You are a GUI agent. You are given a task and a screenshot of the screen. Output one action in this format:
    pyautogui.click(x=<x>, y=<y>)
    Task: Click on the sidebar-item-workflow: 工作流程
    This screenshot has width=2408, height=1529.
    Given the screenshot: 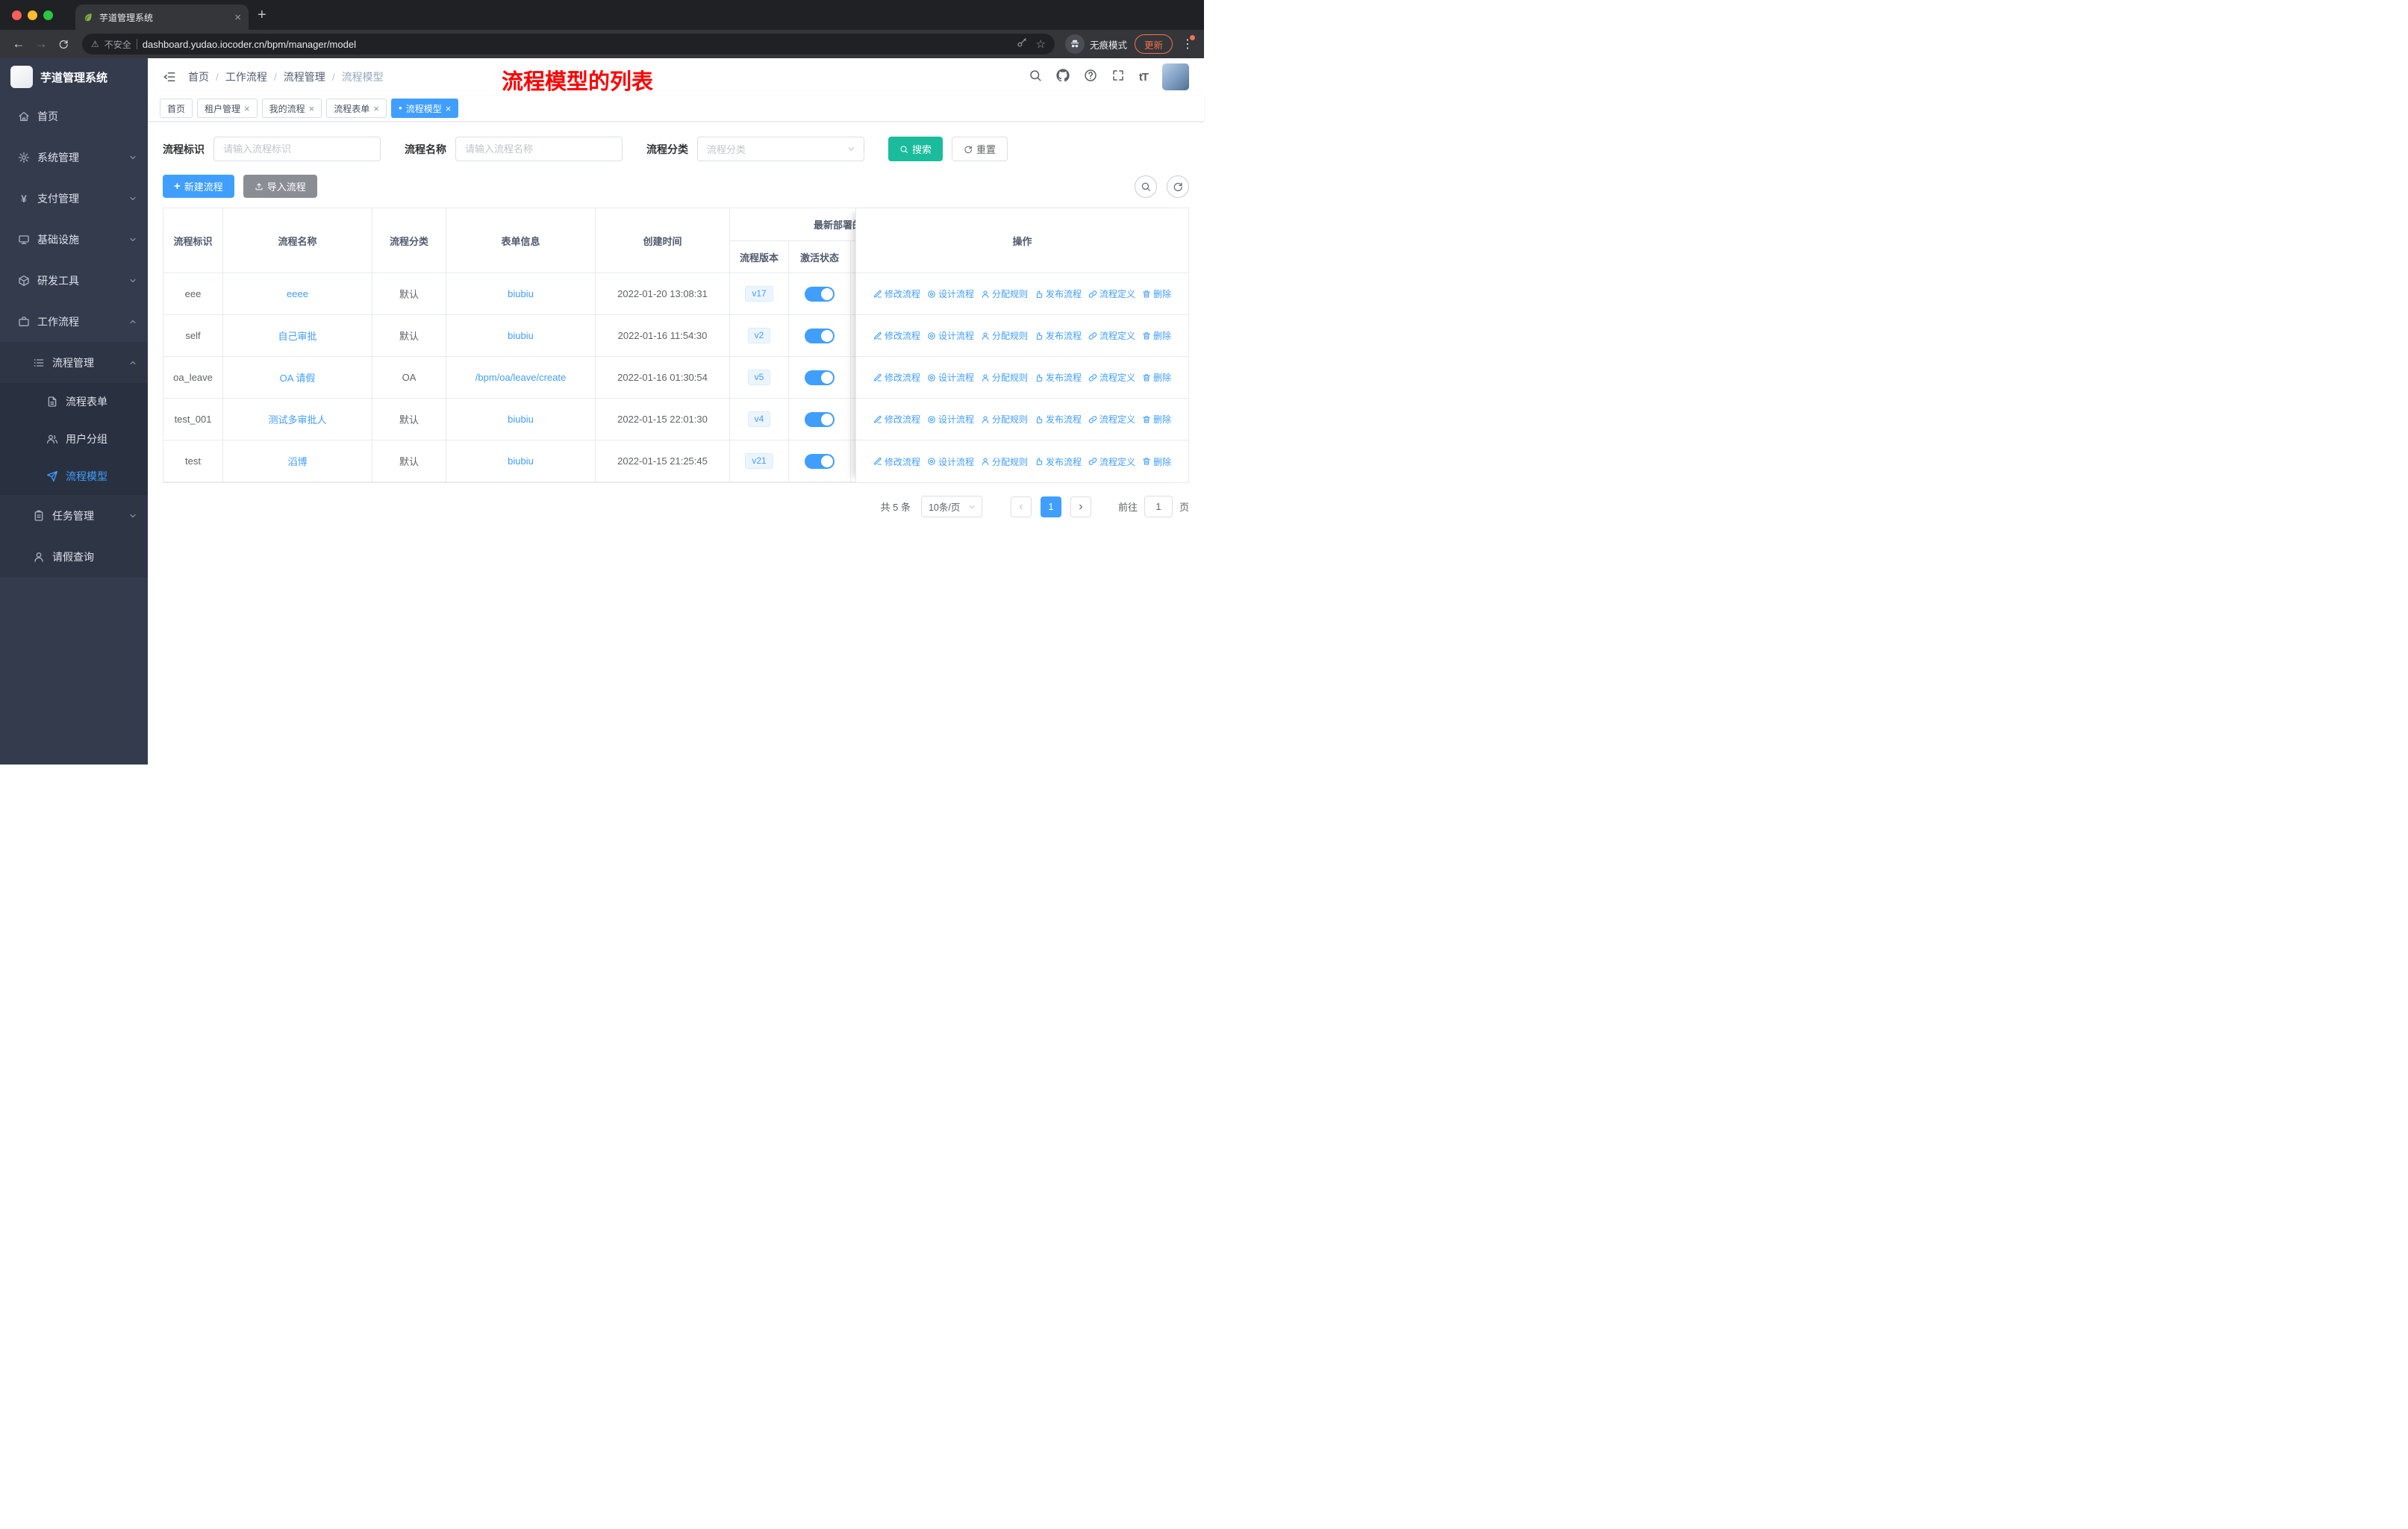 What is the action you would take?
    pyautogui.click(x=74, y=322)
    